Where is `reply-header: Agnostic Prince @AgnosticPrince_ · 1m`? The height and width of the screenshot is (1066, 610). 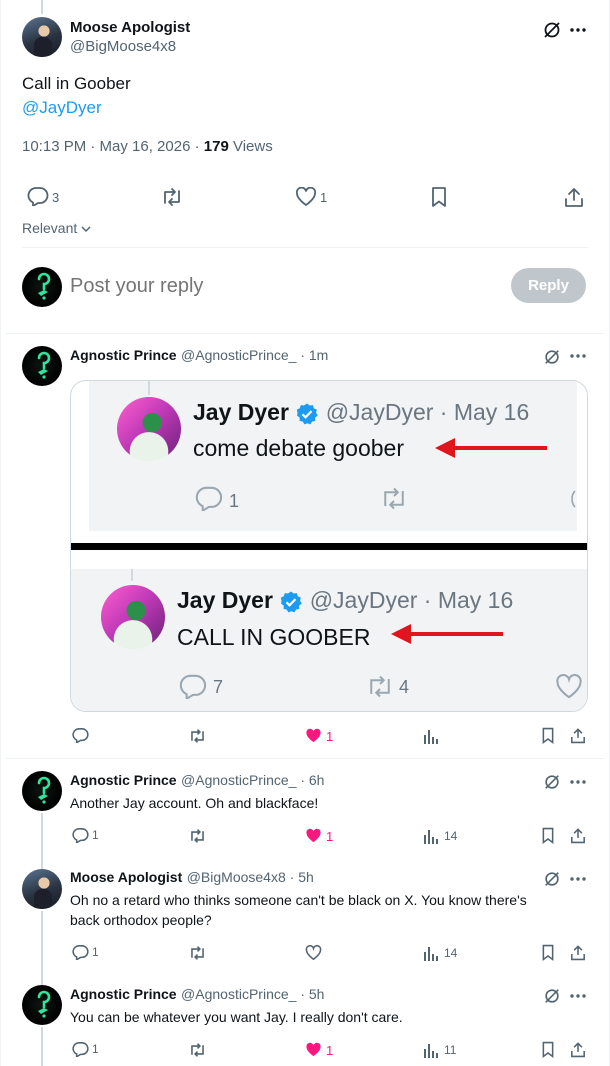 reply-header: Agnostic Prince @AgnosticPrince_ · 1m is located at coordinates (199, 356).